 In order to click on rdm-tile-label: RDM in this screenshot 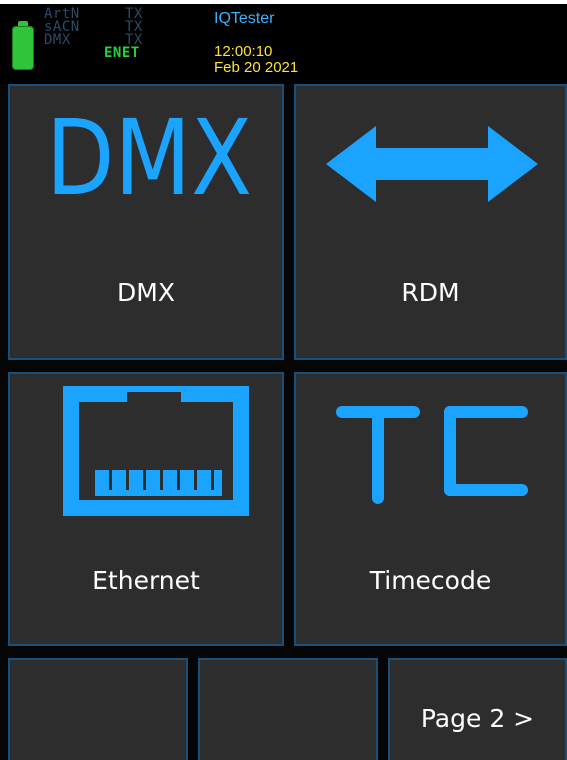, I will do `click(430, 292)`.